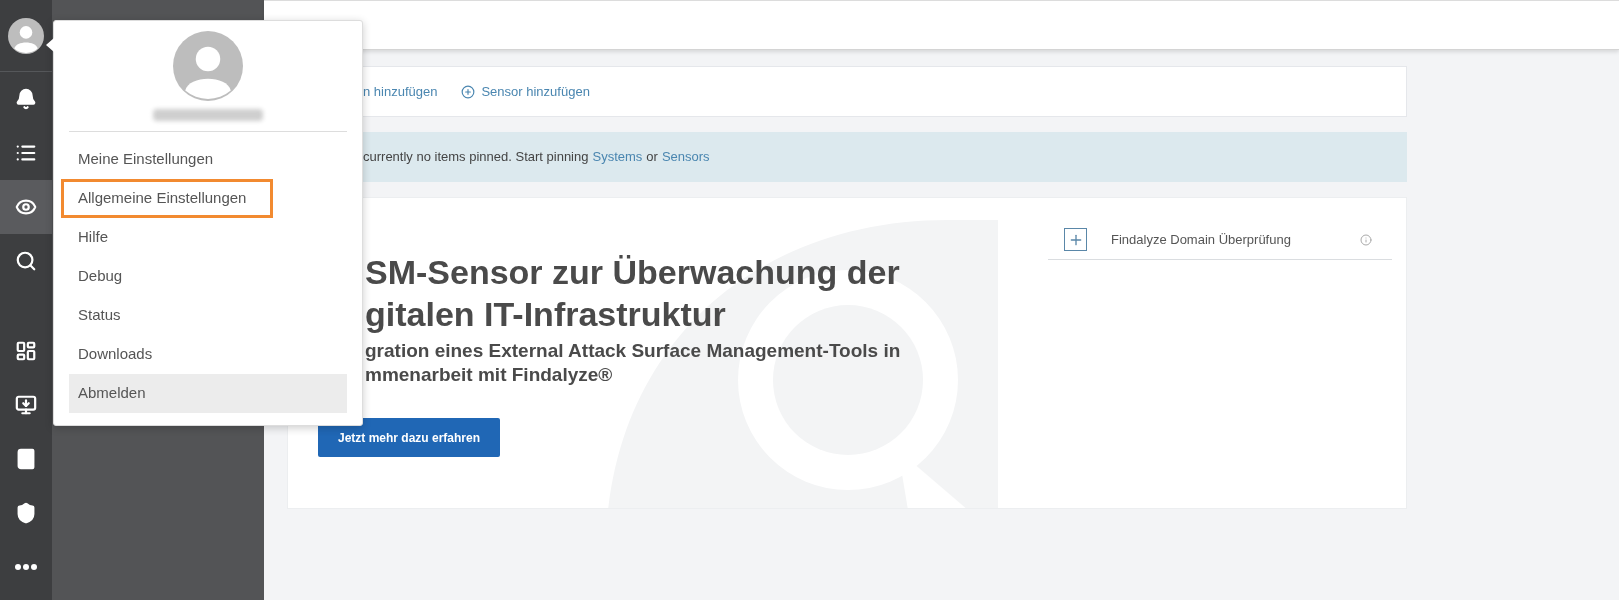 Image resolution: width=1619 pixels, height=600 pixels. What do you see at coordinates (468, 91) in the screenshot?
I see `plus-circle-icon` at bounding box center [468, 91].